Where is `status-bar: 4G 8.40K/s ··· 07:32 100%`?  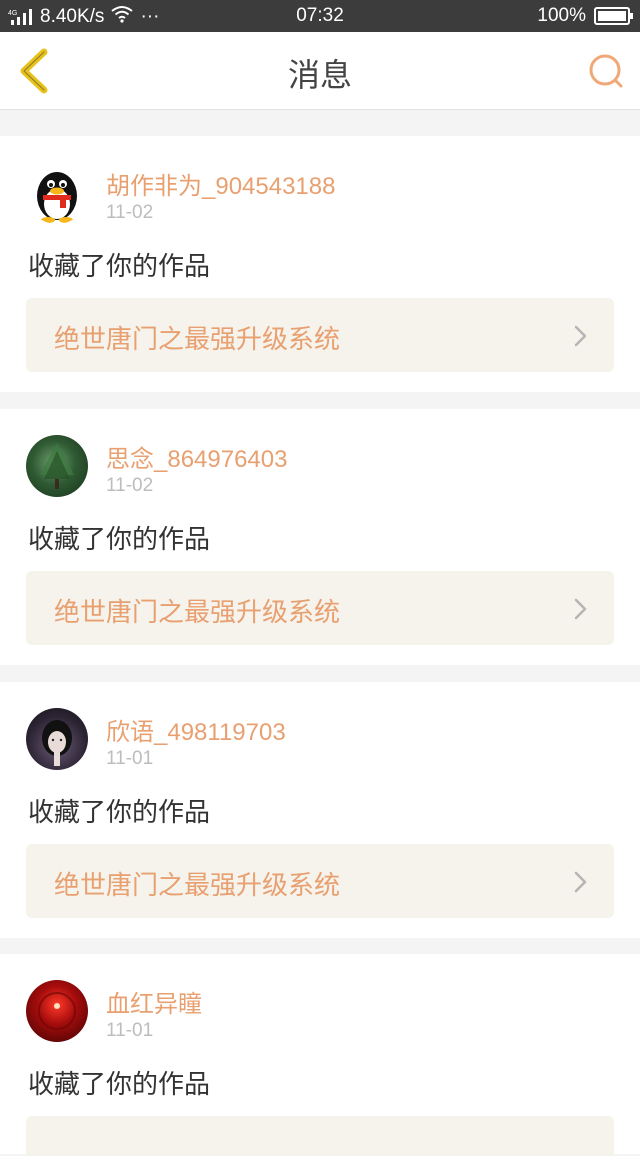
status-bar: 4G 8.40K/s ··· 07:32 100% is located at coordinates (320, 16).